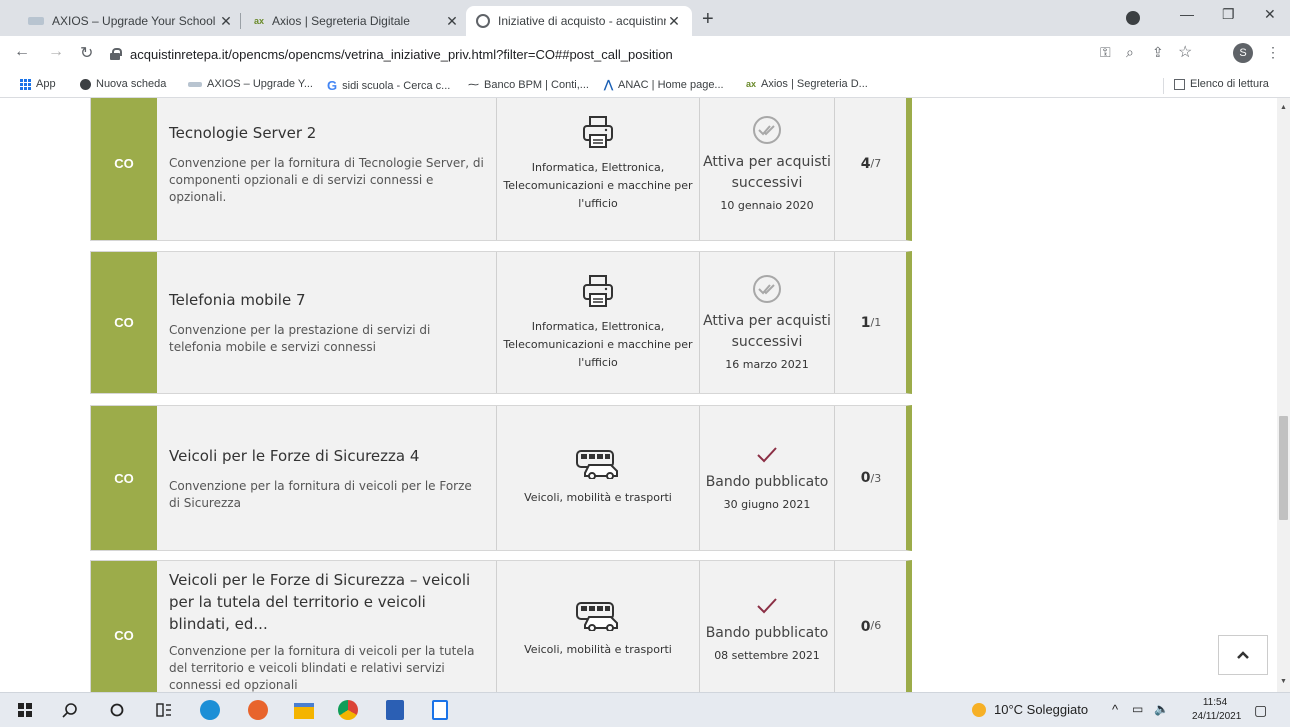 The image size is (1290, 727). Describe the element at coordinates (56, 52) in the screenshot. I see `forward-arrow-icon: →` at that location.